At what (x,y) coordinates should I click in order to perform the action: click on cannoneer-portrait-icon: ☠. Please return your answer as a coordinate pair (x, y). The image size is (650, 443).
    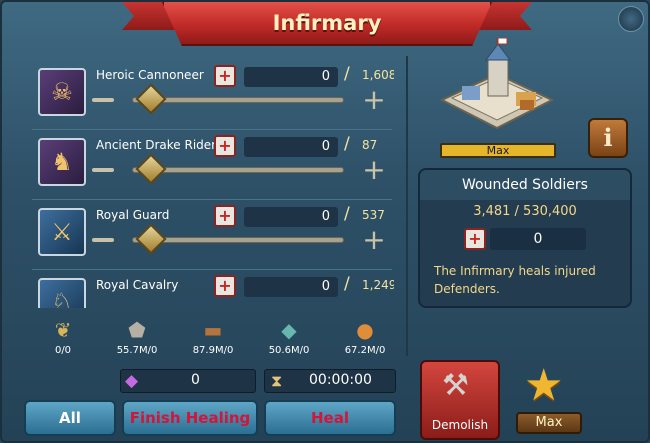
    Looking at the image, I should click on (62, 92).